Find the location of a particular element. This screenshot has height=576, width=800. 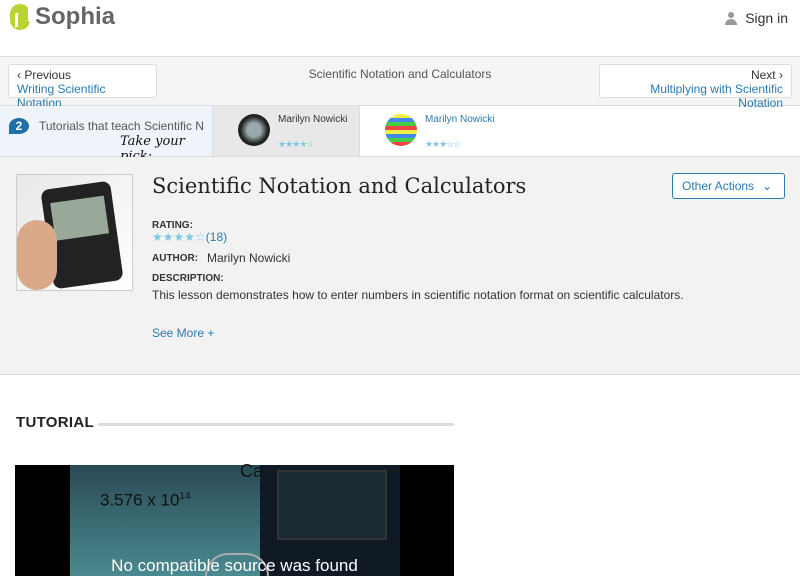

see-more-link: See More + is located at coordinates (183, 333).